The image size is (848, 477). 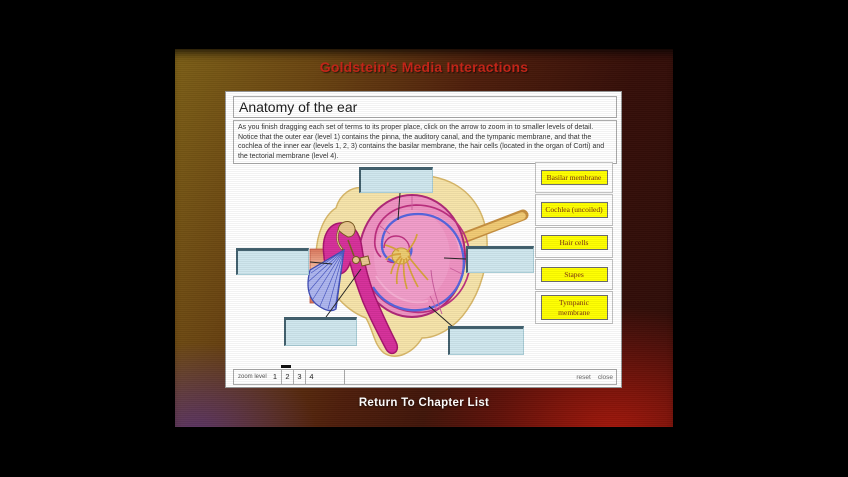 I want to click on drop-box-apex, so click(x=396, y=180).